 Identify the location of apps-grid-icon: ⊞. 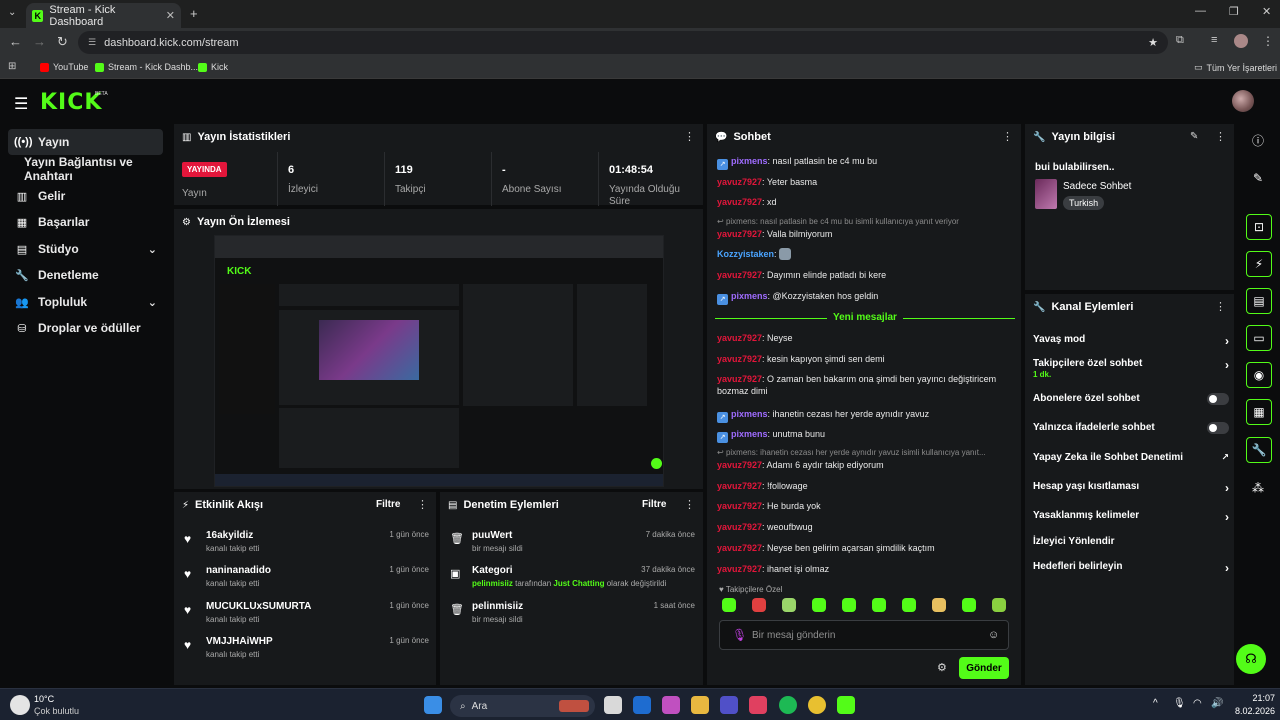
(12, 66).